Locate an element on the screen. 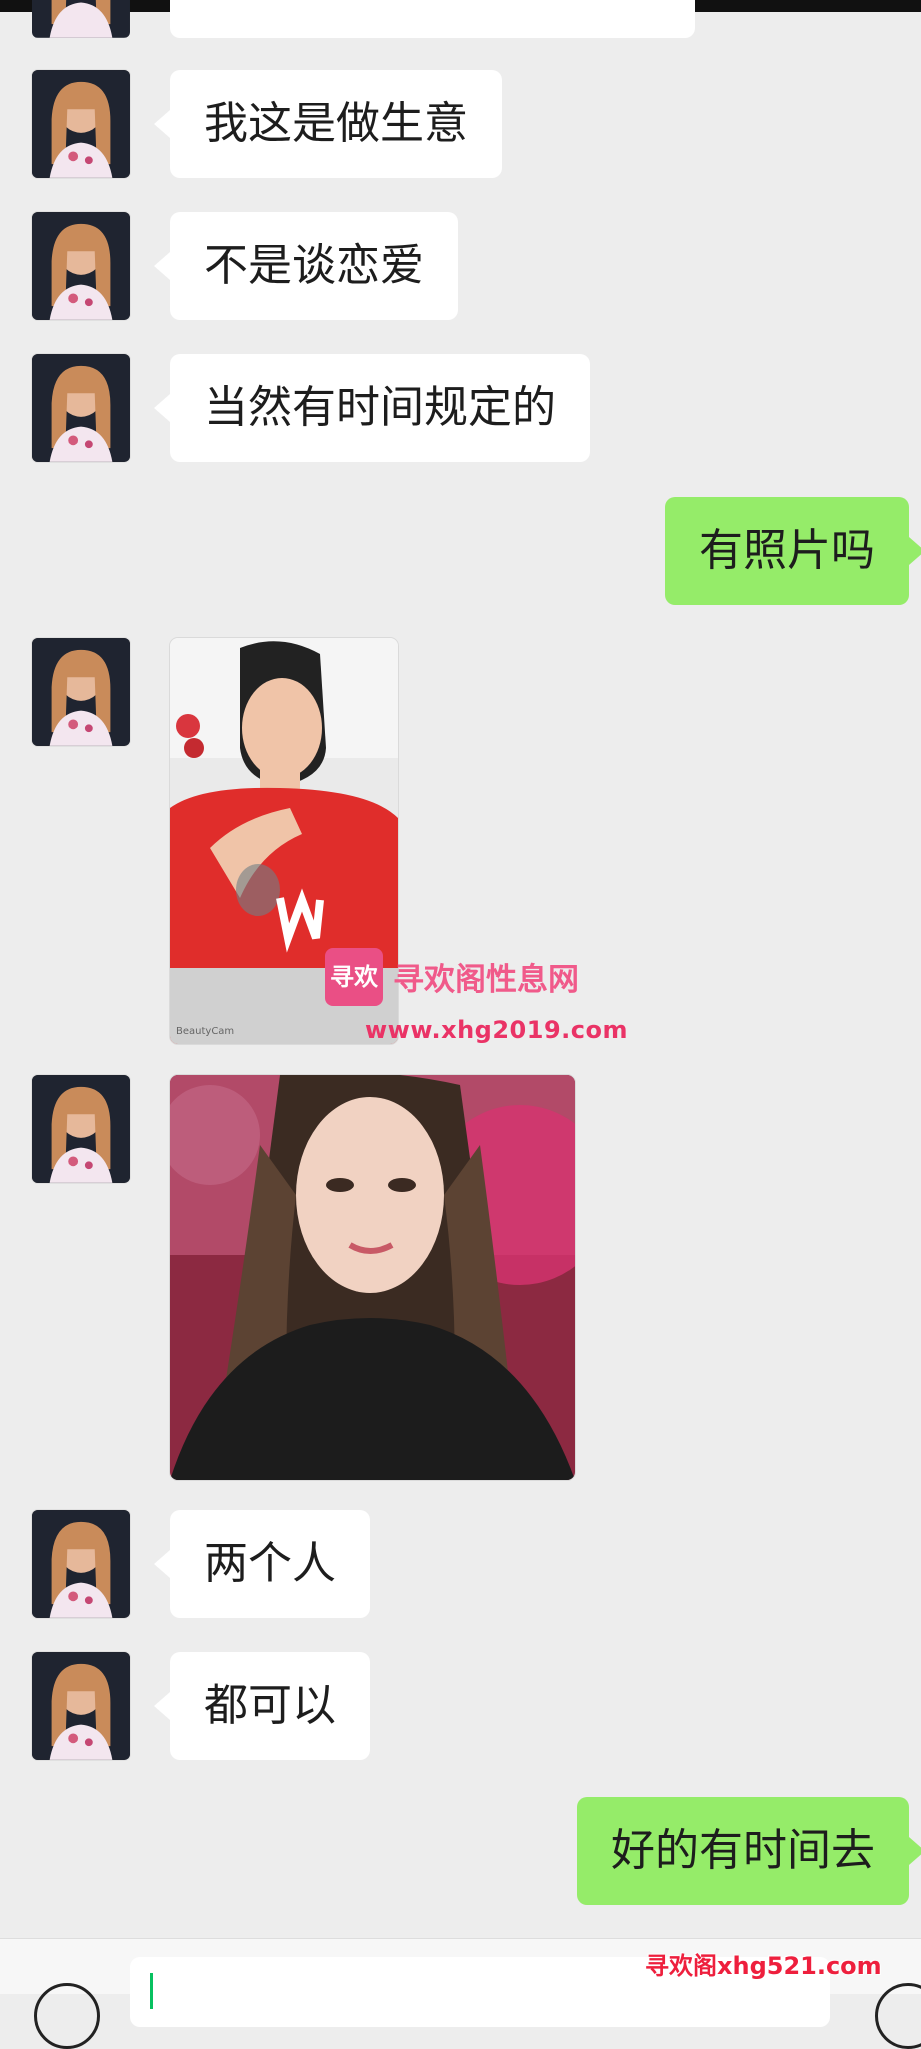 The image size is (921, 2049). message-text: 好的有时间去 is located at coordinates (743, 1850).